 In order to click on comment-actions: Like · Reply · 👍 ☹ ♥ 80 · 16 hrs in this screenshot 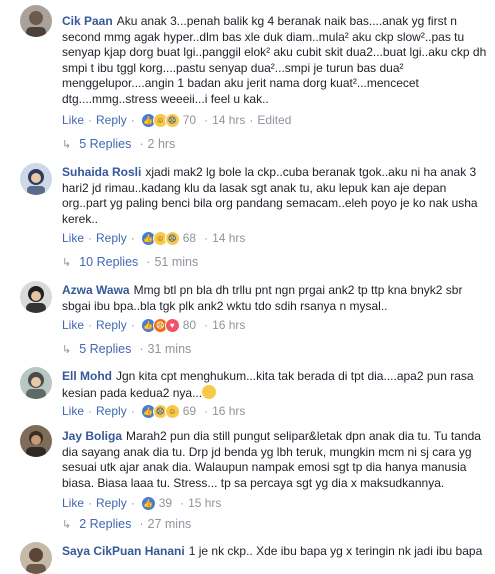, I will do `click(154, 325)`.